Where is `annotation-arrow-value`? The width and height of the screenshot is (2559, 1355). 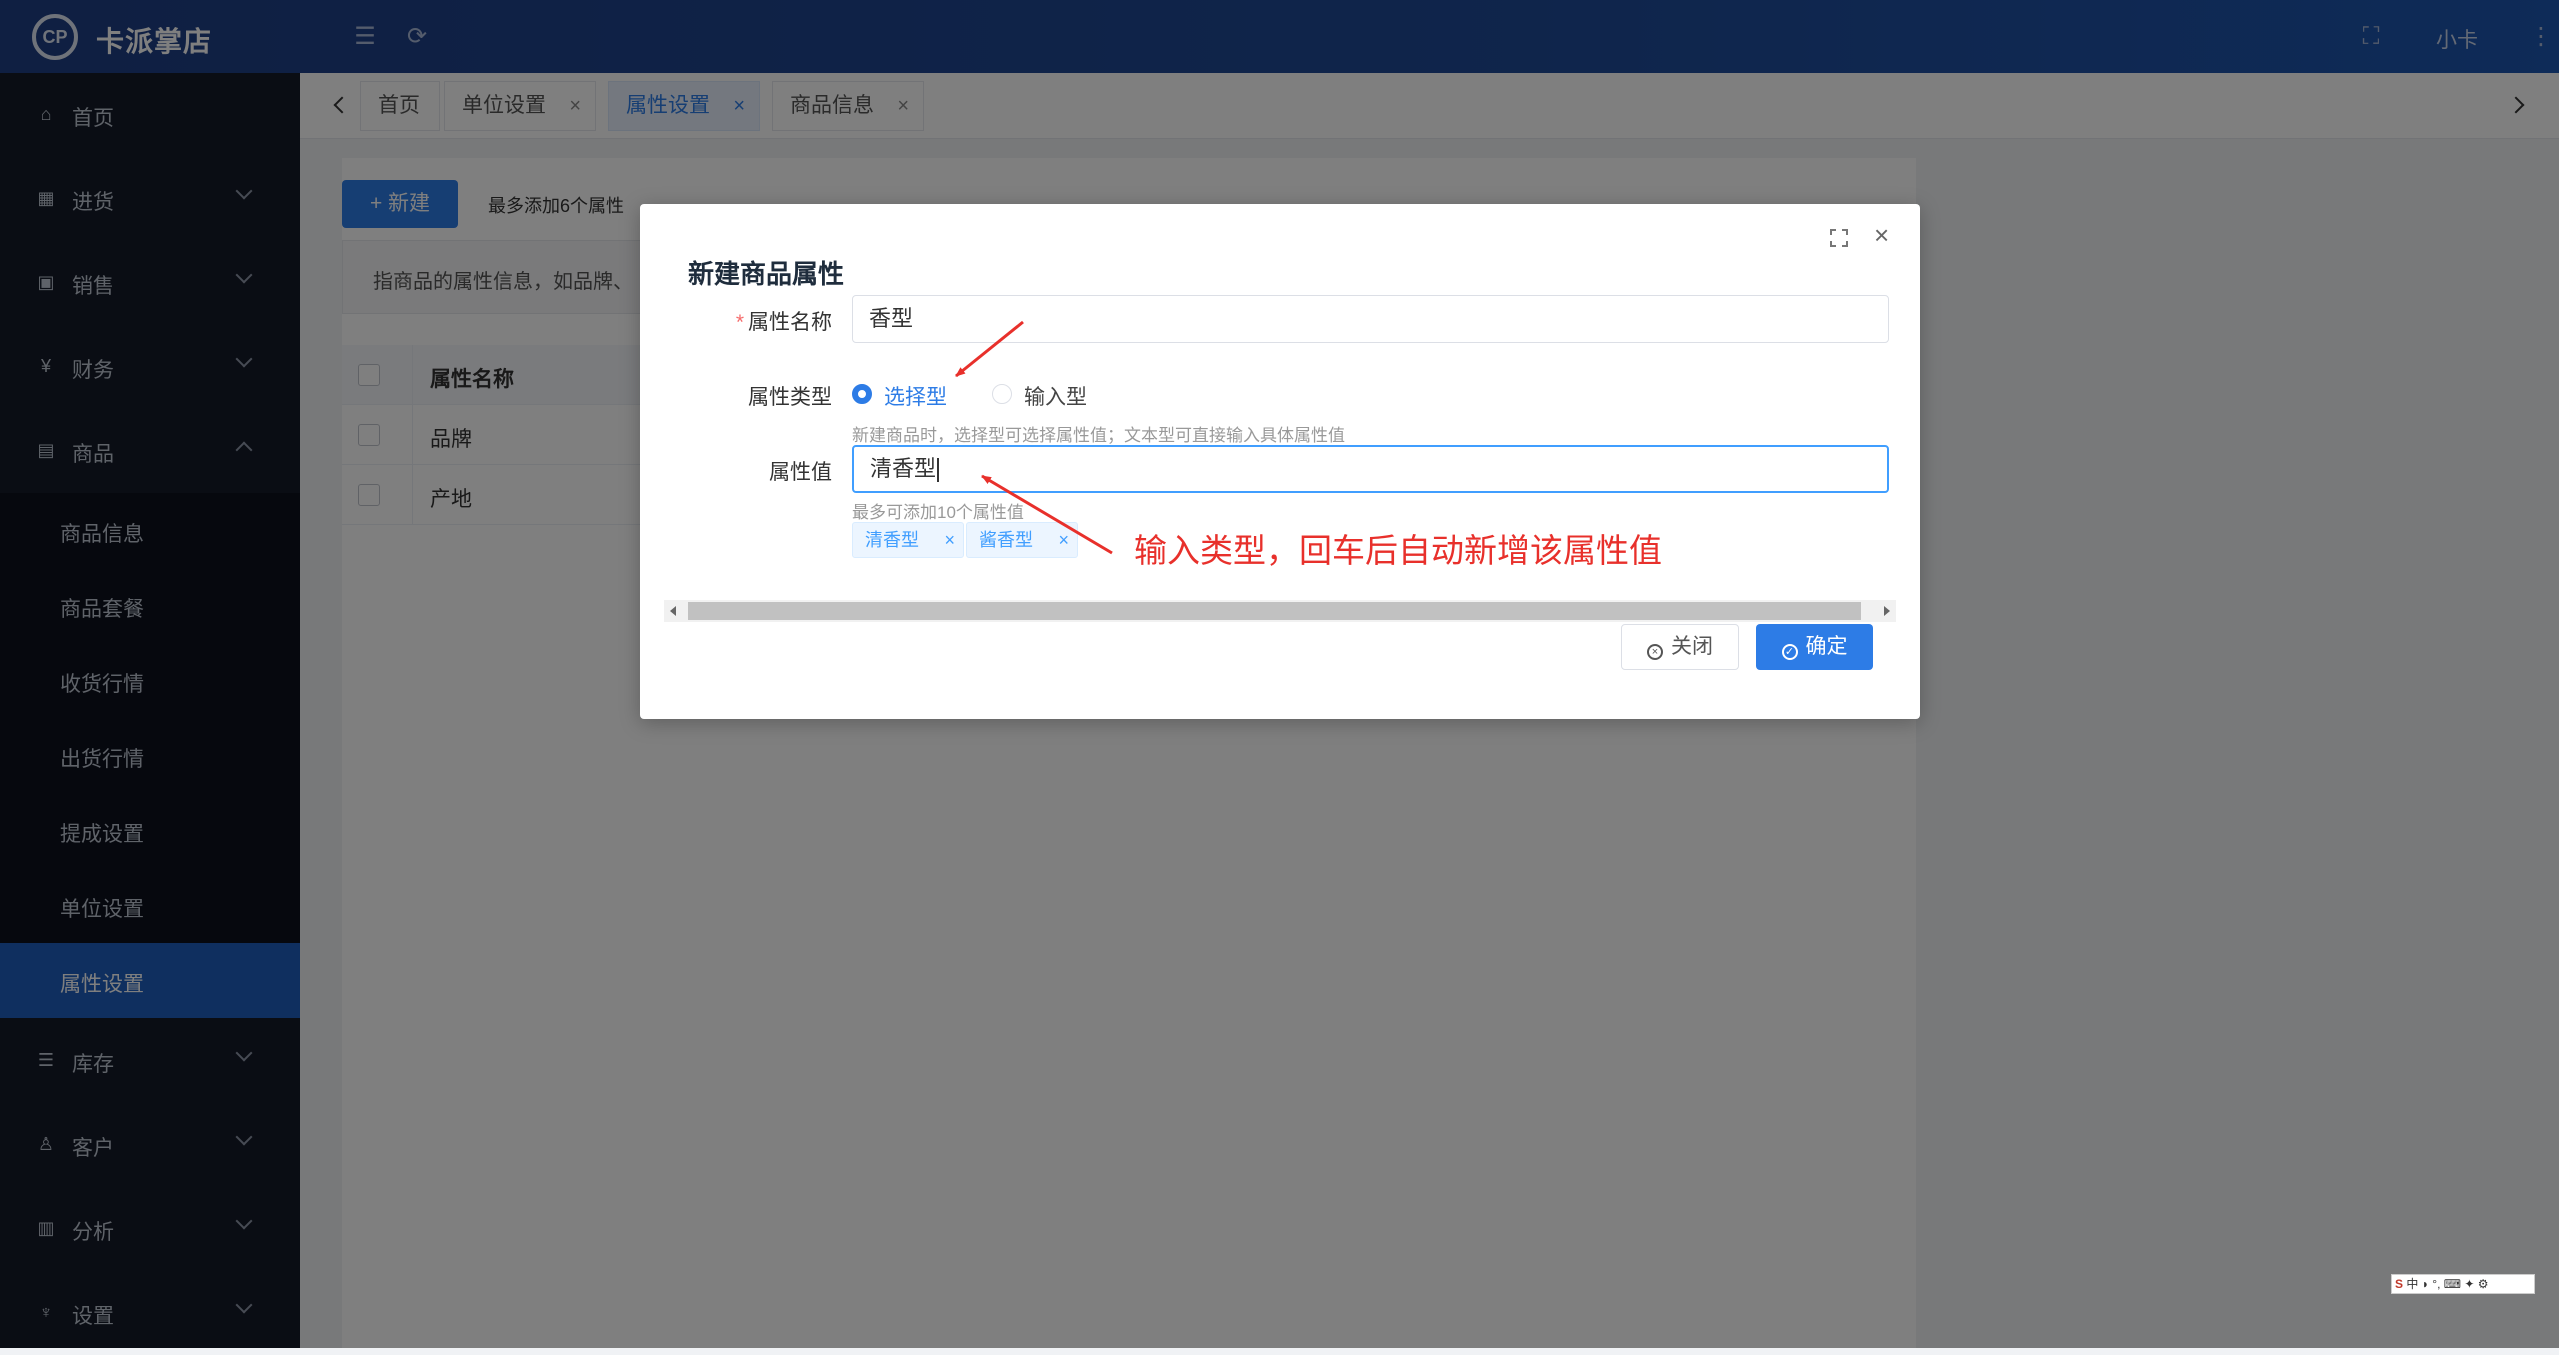
annotation-arrow-value is located at coordinates (1047, 514).